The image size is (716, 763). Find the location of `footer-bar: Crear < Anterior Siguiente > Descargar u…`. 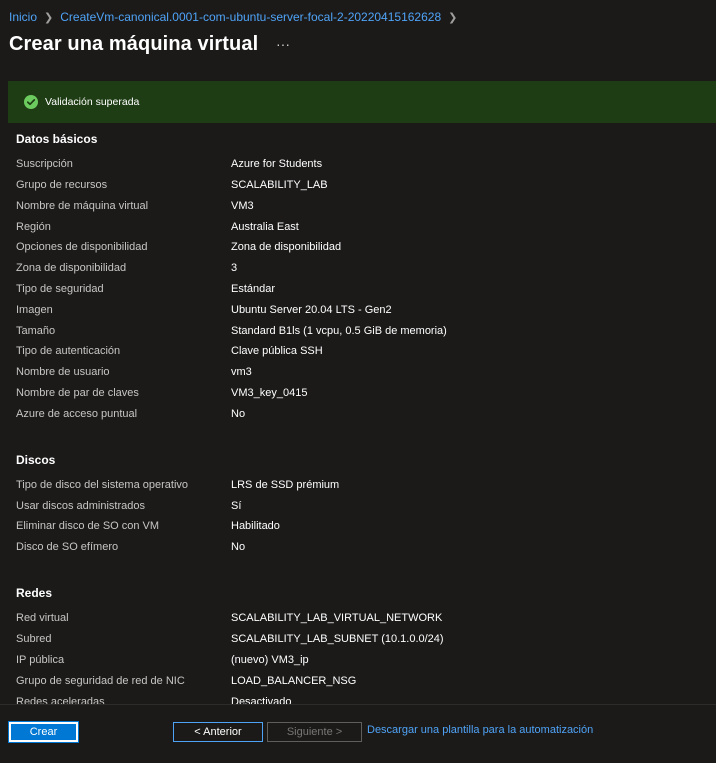

footer-bar: Crear < Anterior Siguiente > Descargar u… is located at coordinates (358, 733).